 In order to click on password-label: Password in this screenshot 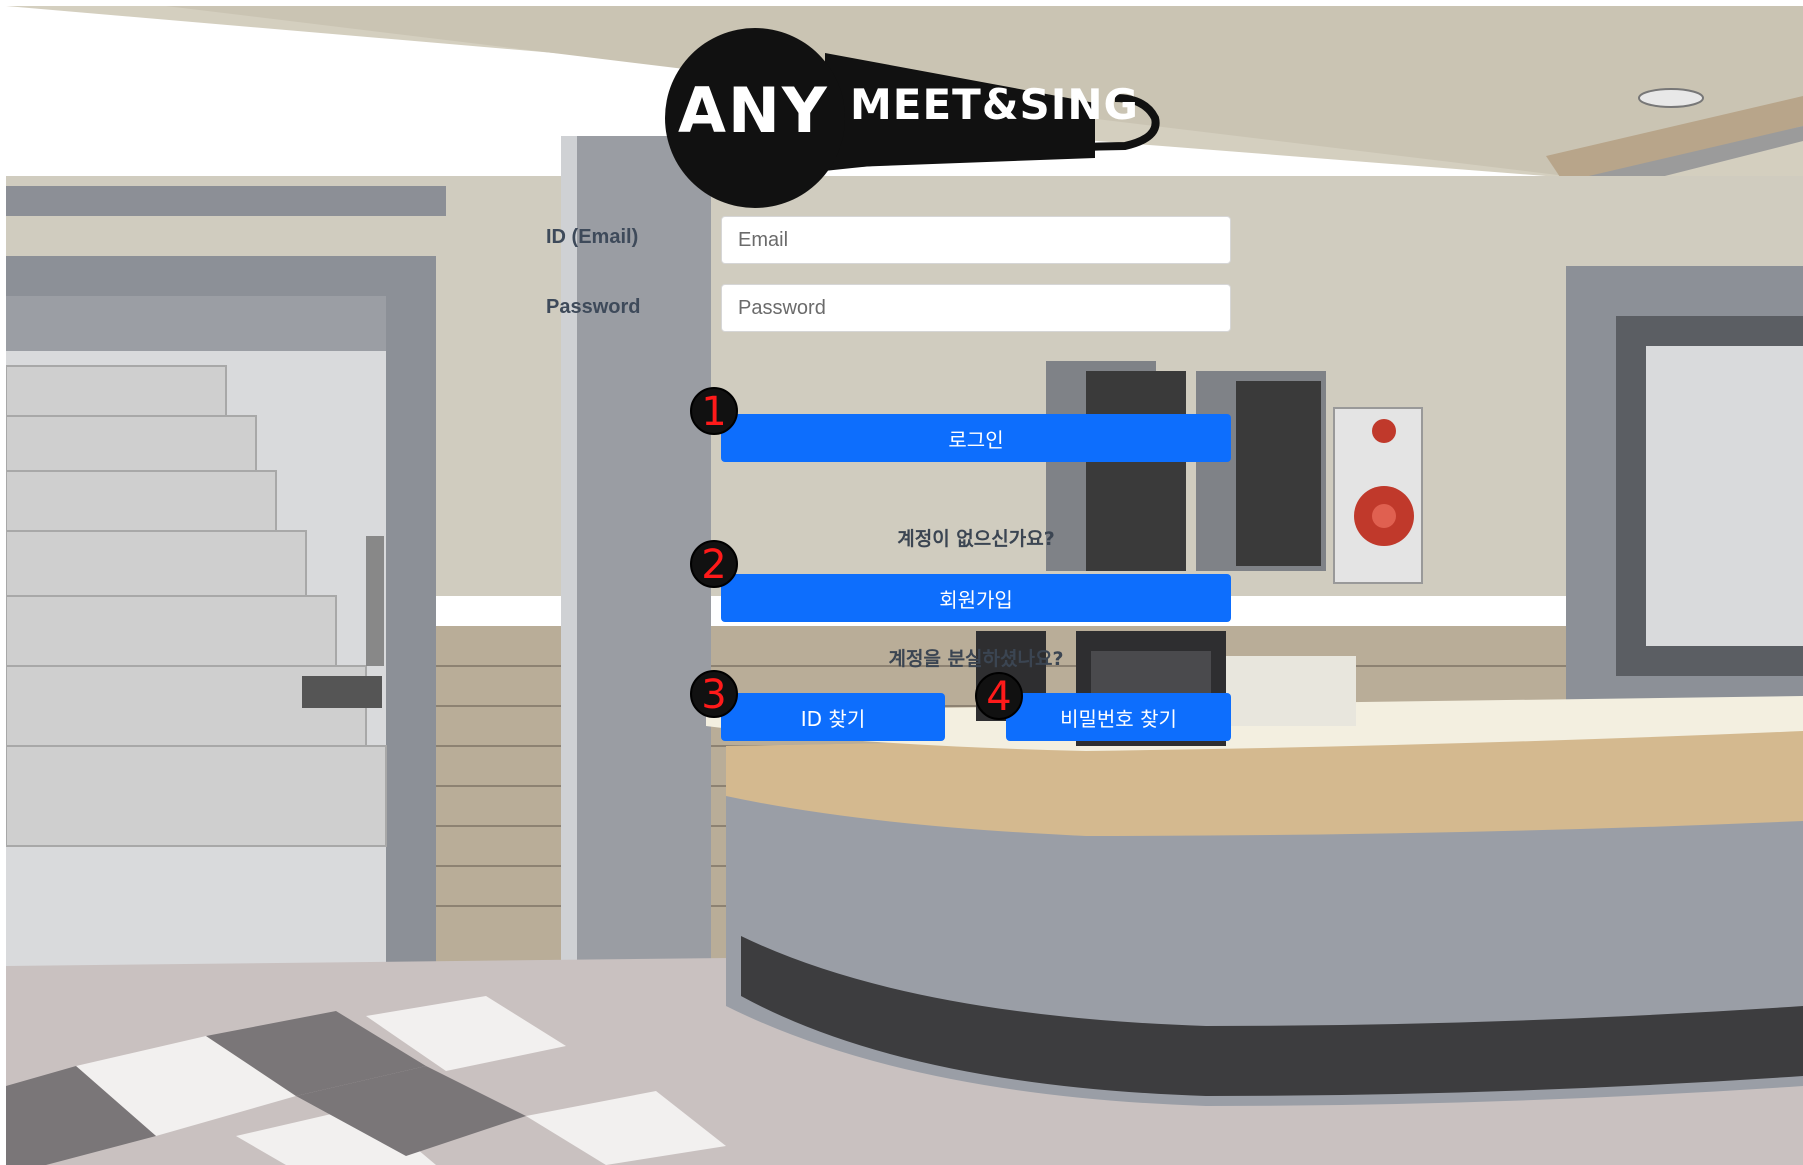, I will do `click(593, 307)`.